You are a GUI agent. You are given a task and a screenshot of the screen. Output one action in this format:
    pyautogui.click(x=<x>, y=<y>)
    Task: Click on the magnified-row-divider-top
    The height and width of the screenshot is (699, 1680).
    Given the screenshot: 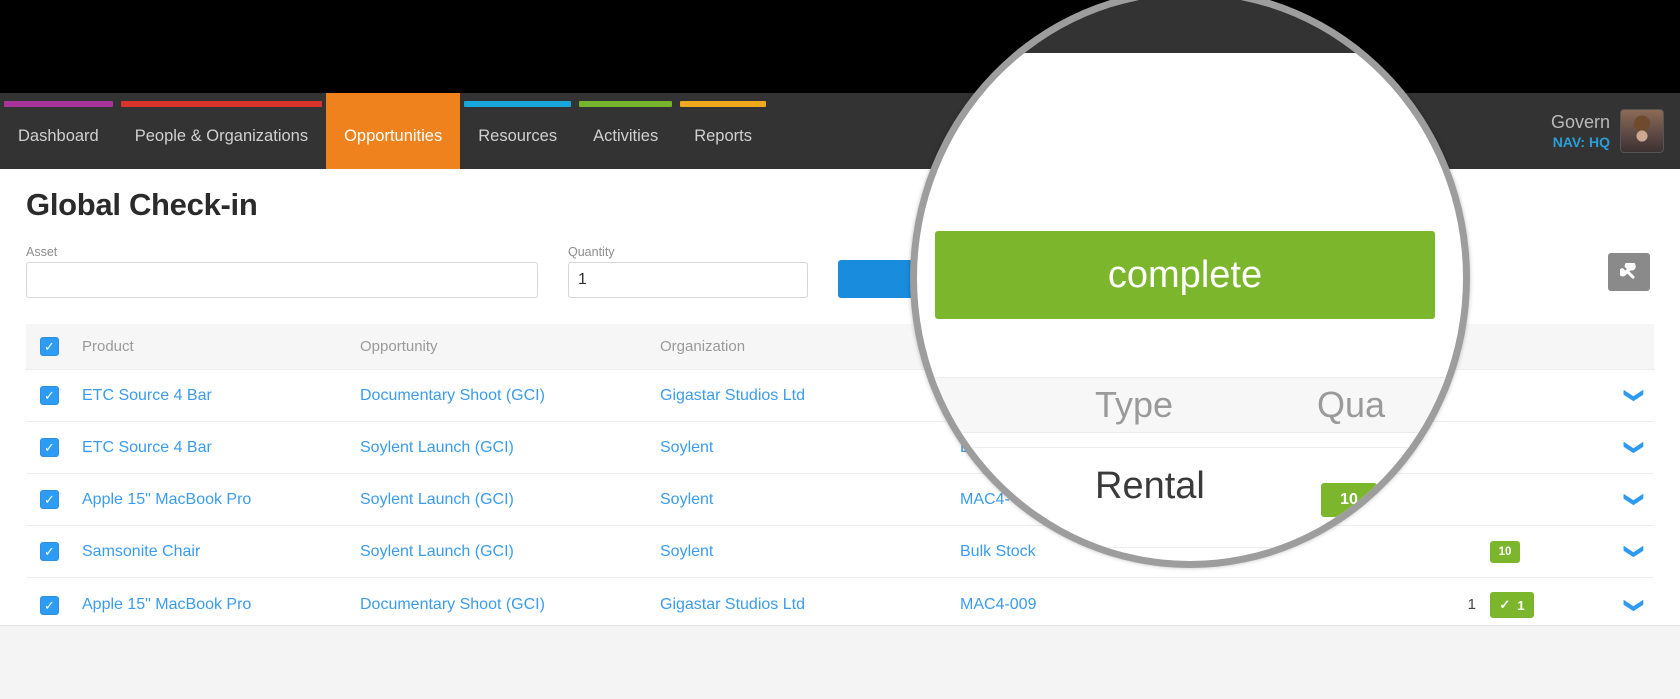 What is the action you would take?
    pyautogui.click(x=1190, y=447)
    